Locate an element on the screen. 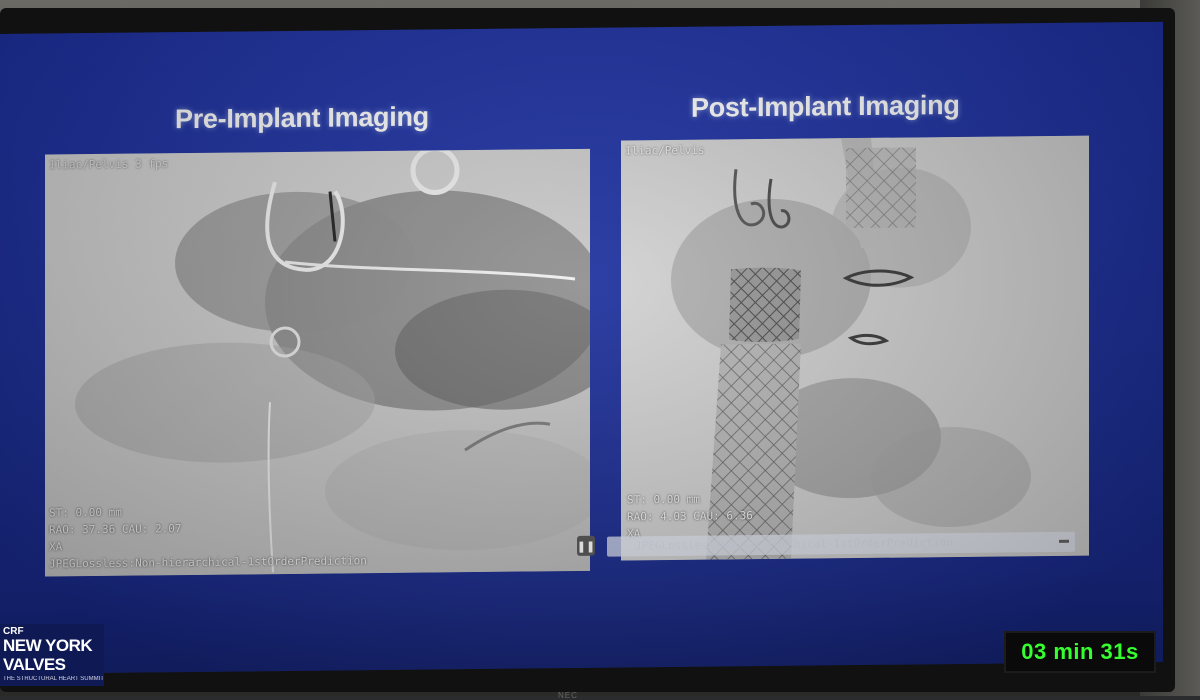 The height and width of the screenshot is (700, 1200). logo-line1: NEW YORK is located at coordinates (48, 645).